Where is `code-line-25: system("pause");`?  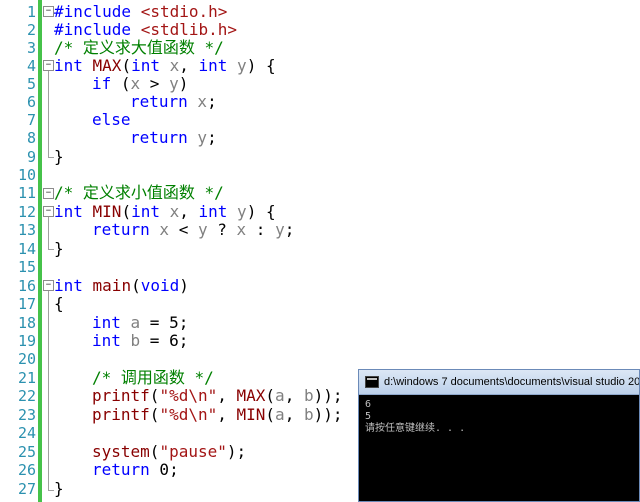
code-line-25: system("pause"); is located at coordinates (169, 452).